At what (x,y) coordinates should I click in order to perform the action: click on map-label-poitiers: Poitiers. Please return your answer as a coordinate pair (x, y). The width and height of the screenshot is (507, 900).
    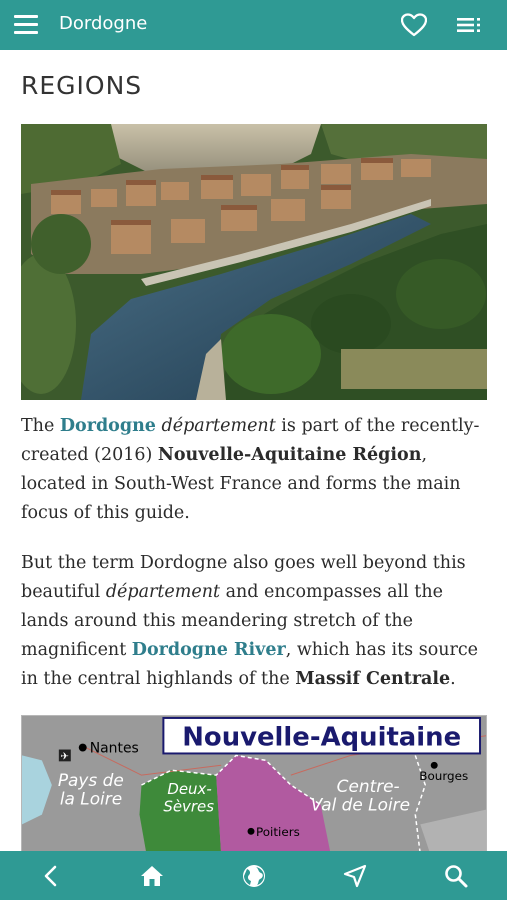
    Looking at the image, I should click on (278, 832).